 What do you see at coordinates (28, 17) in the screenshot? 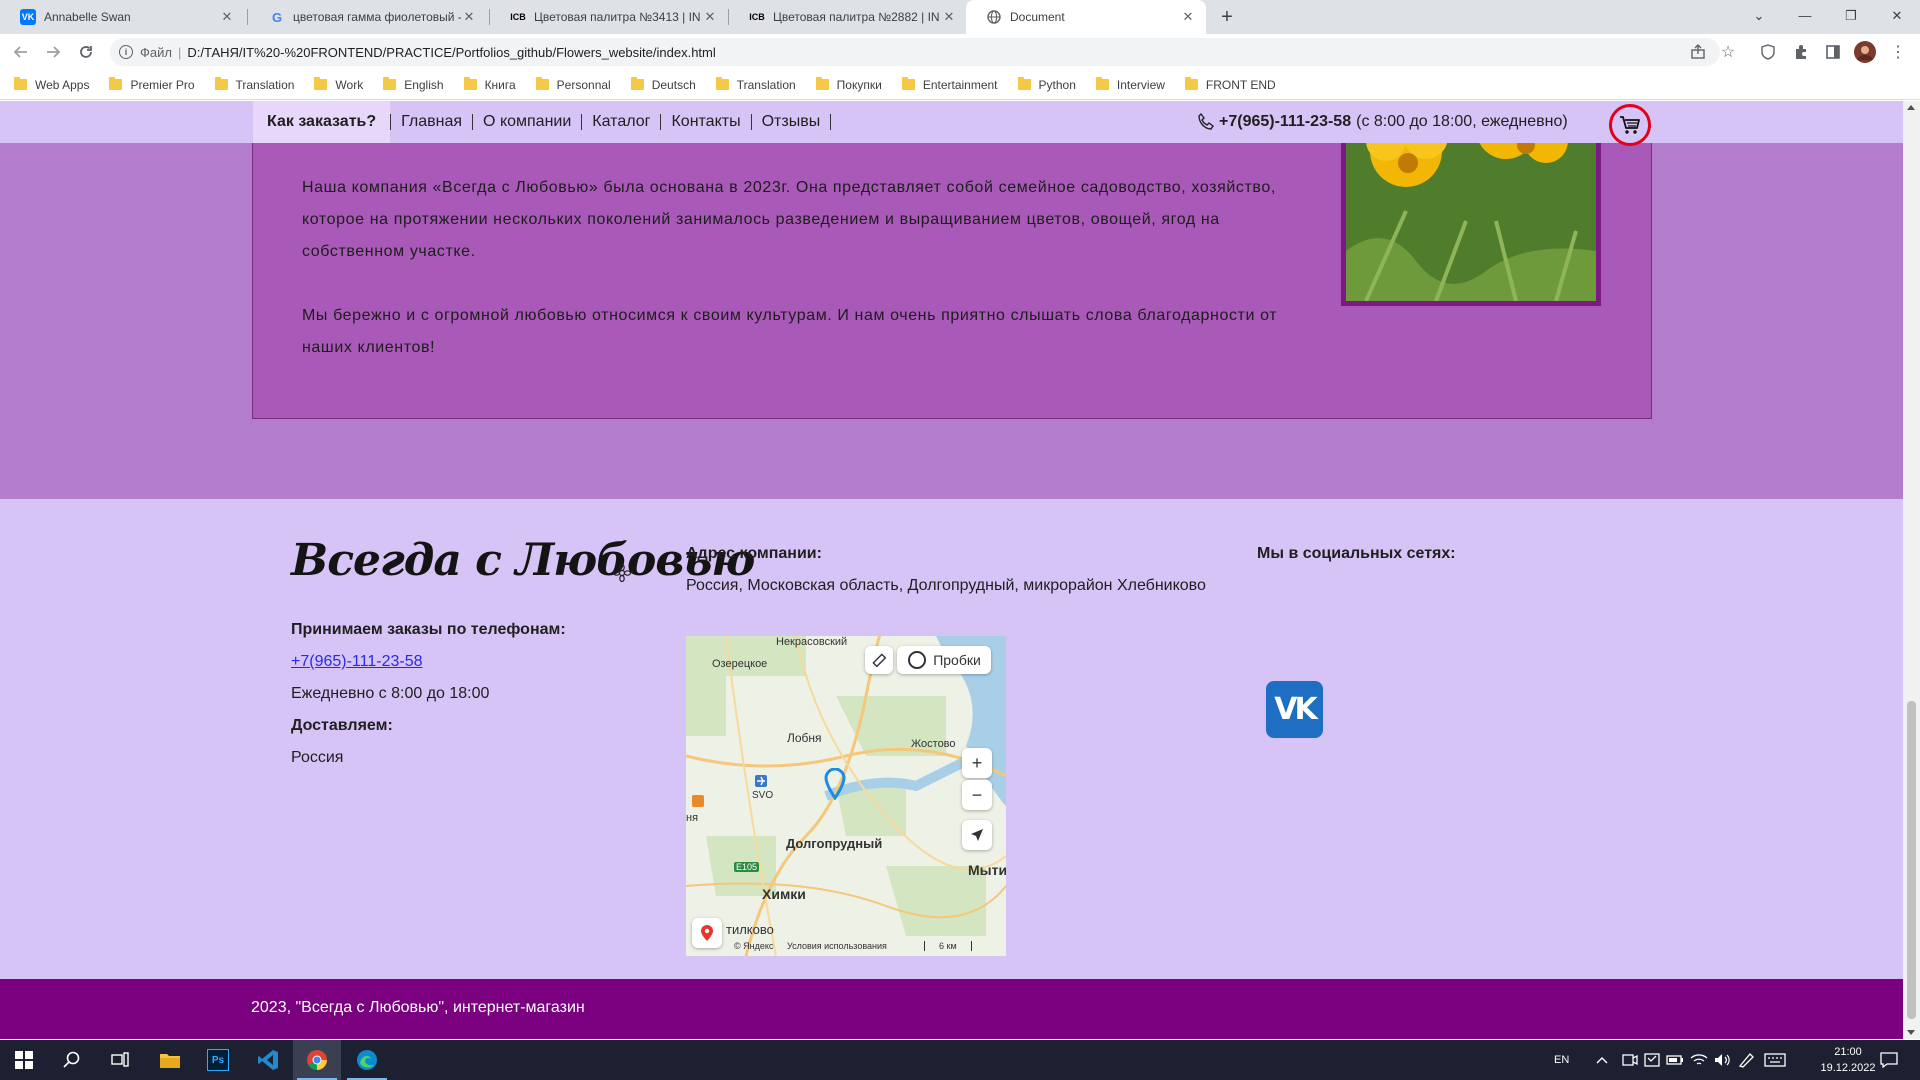
I see `vk-icon: VK` at bounding box center [28, 17].